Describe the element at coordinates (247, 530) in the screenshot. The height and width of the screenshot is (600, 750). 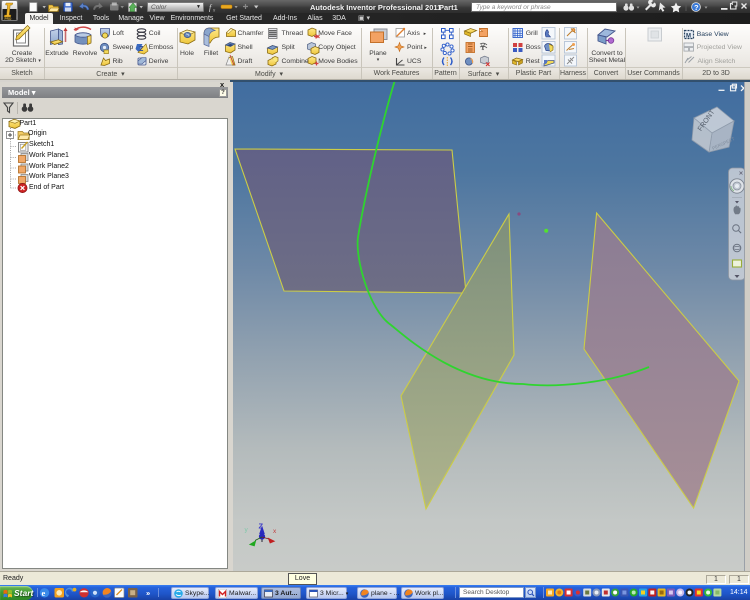
I see `svg-text: y` at that location.